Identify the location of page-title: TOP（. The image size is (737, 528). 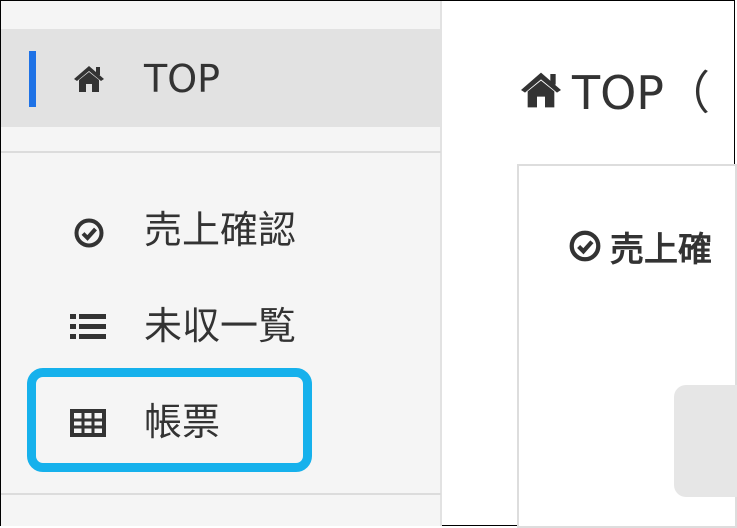
(614, 90).